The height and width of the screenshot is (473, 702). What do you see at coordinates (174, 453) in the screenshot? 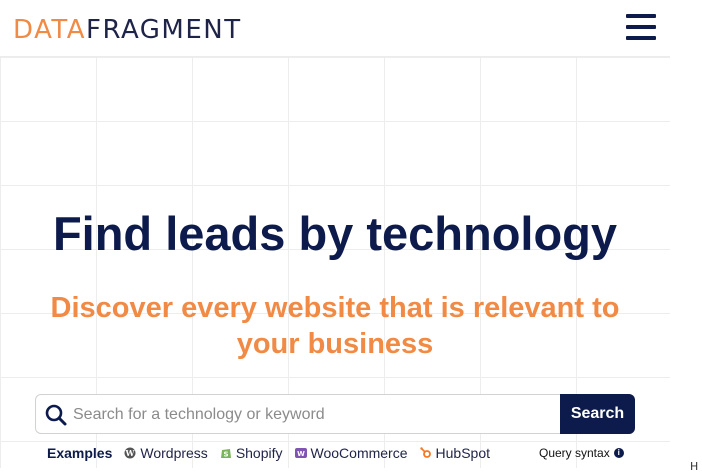
I see `example-label: Wordpress` at bounding box center [174, 453].